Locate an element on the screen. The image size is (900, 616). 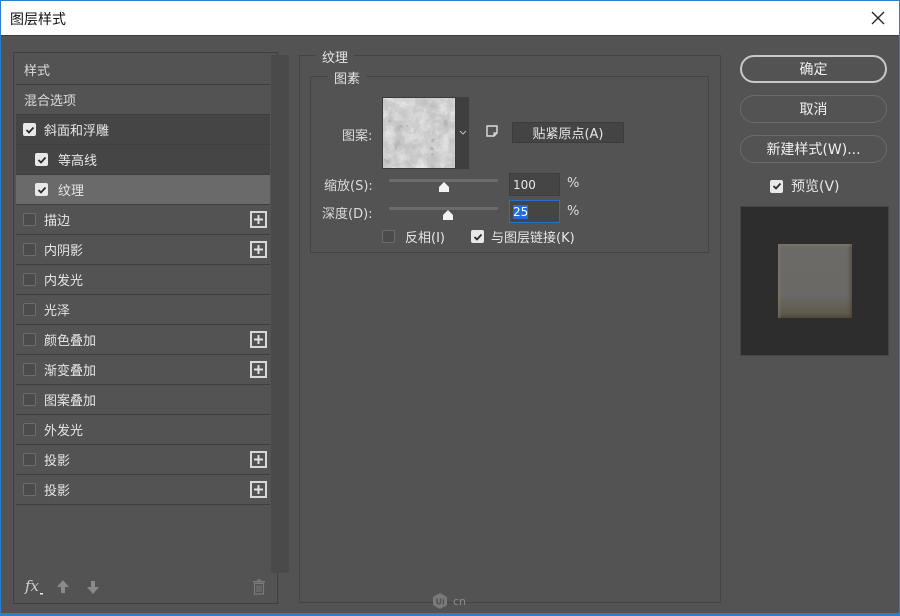
list-item-effect: 描边 is located at coordinates (143, 220).